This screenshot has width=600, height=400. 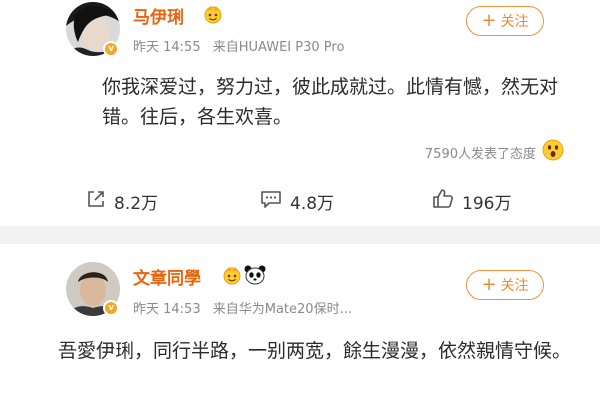 I want to click on post-source: 来自HUAWEI P30 Pro, so click(x=278, y=47).